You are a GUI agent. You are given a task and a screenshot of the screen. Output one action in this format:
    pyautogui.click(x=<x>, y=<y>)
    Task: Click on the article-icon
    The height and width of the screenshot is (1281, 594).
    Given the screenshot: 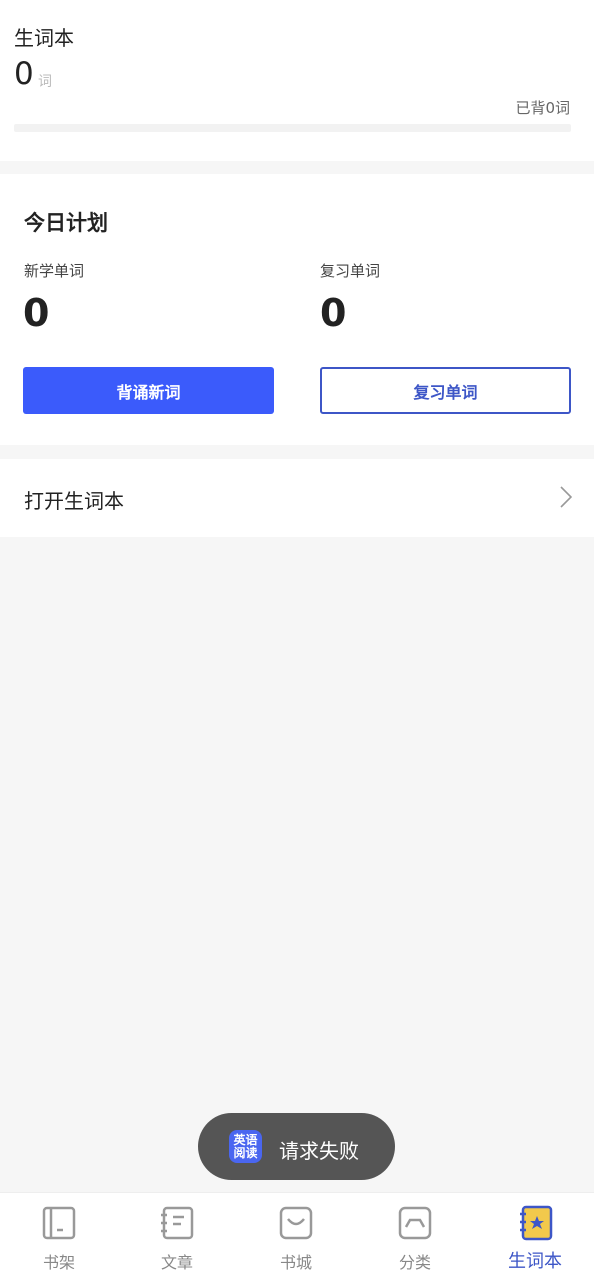 What is the action you would take?
    pyautogui.click(x=177, y=1223)
    